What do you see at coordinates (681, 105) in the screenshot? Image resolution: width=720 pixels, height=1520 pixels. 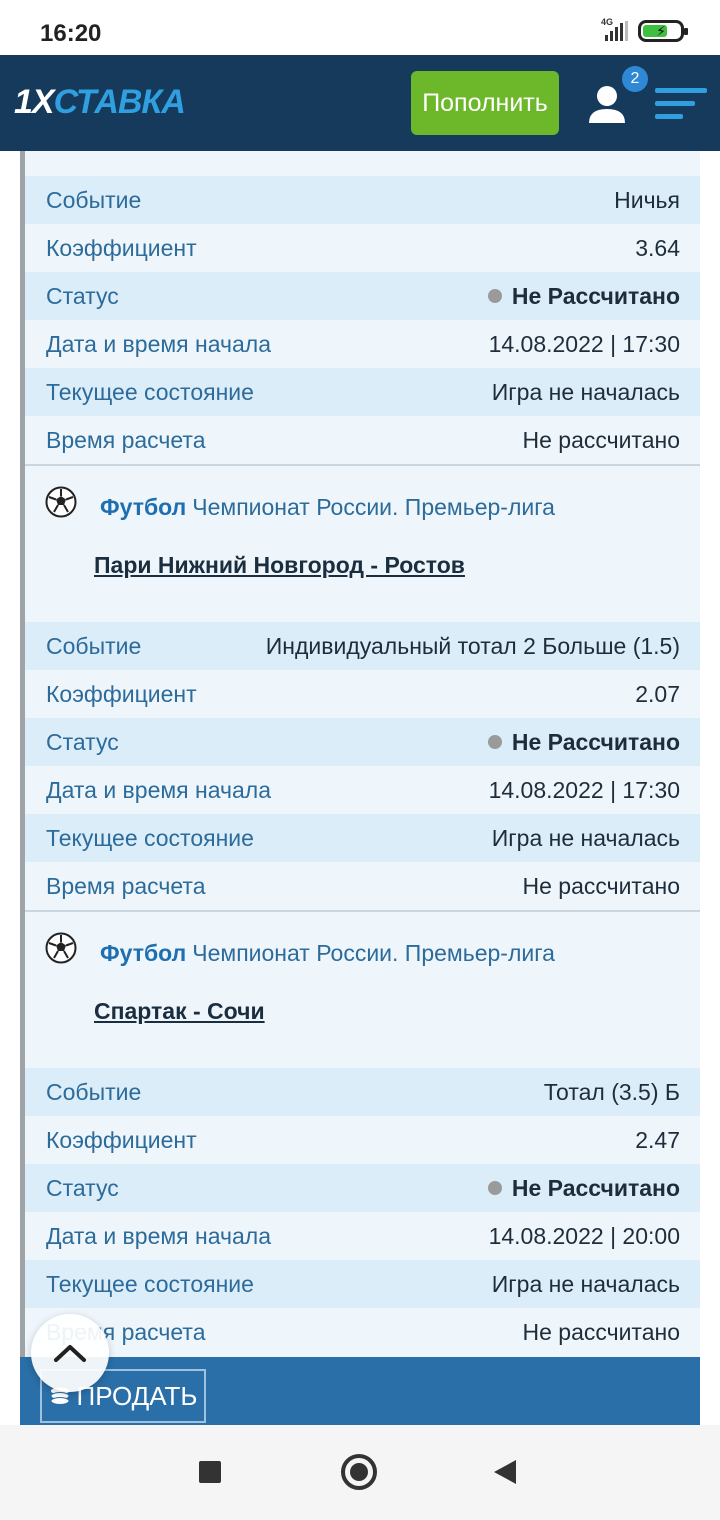 I see `menu-icon` at bounding box center [681, 105].